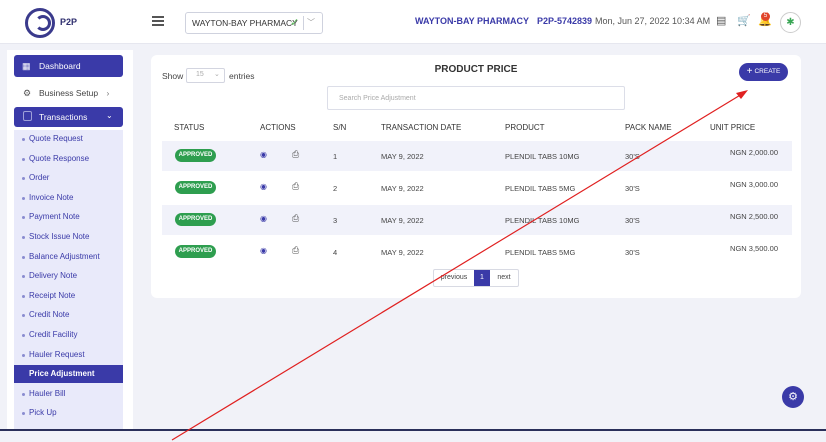  What do you see at coordinates (68, 374) in the screenshot?
I see `sidebar-item-price-adjustment: Price Adjustment` at bounding box center [68, 374].